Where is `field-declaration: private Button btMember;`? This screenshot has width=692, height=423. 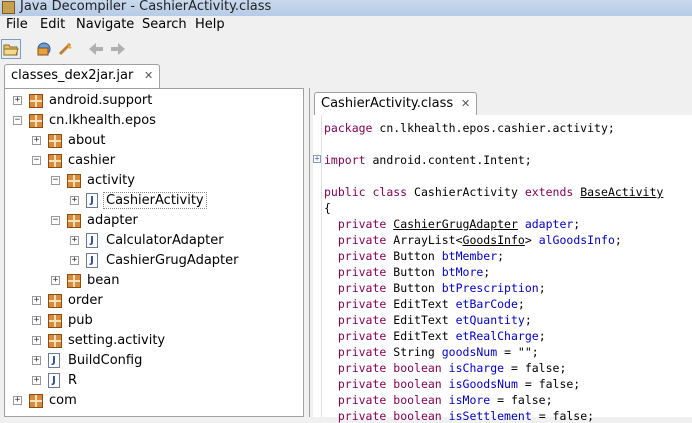 field-declaration: private Button btMember; is located at coordinates (421, 256).